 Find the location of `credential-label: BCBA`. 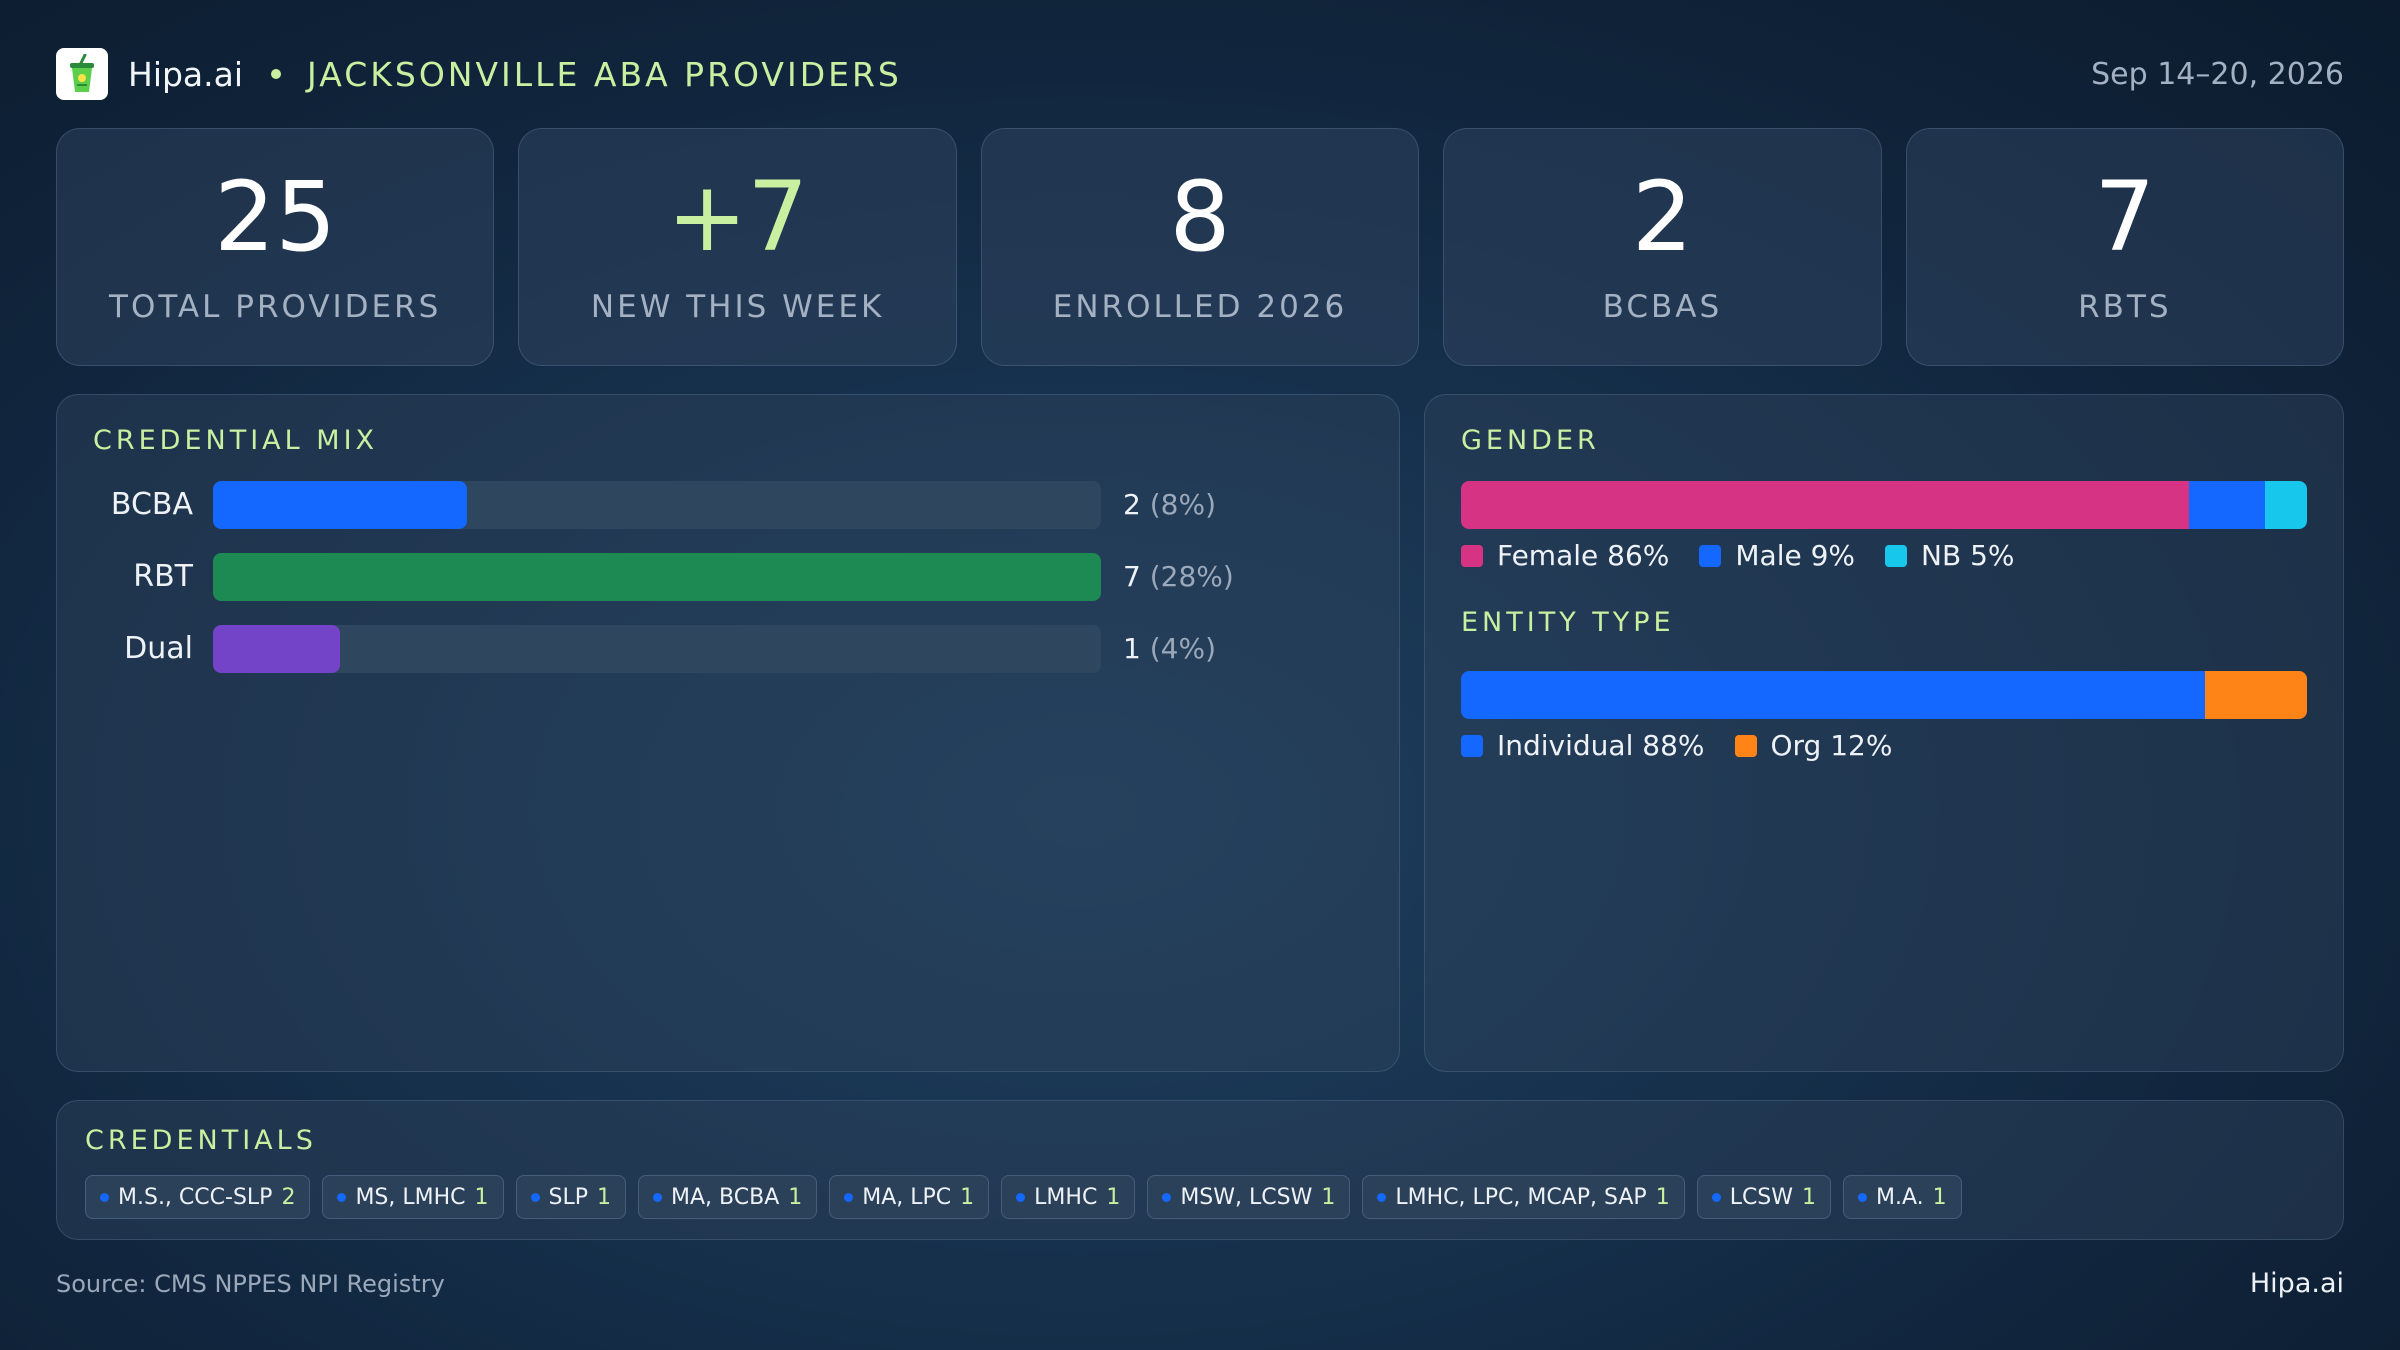

credential-label: BCBA is located at coordinates (151, 504).